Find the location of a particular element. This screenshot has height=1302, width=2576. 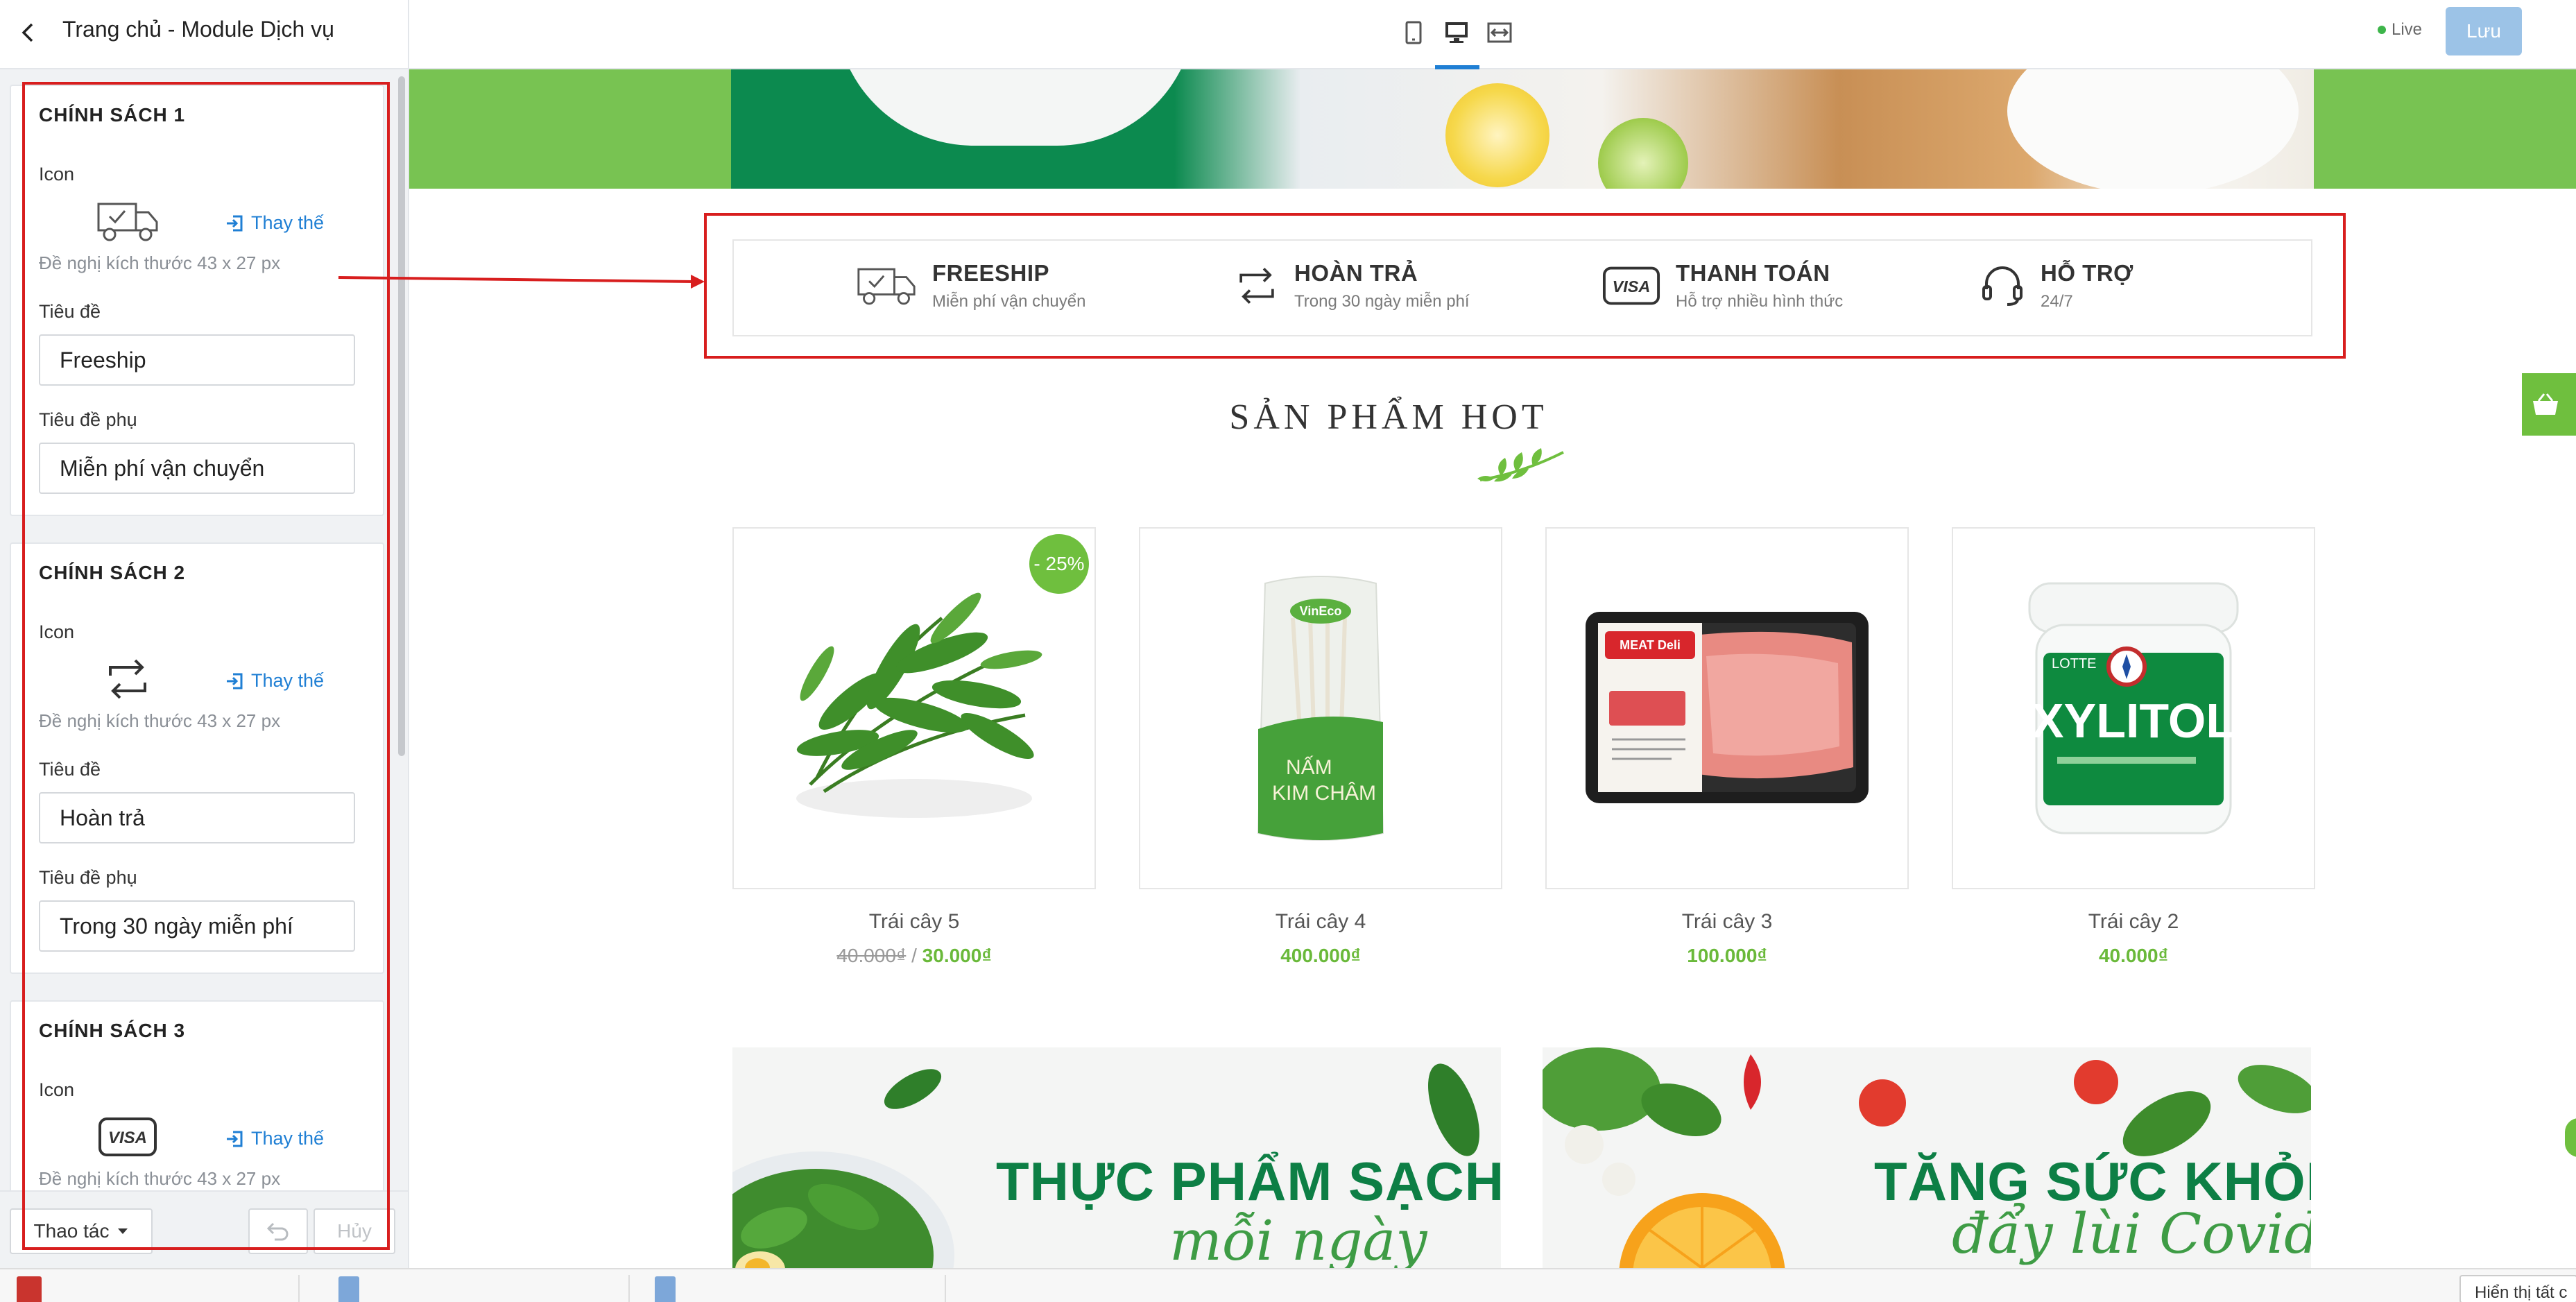

live-label: Live is located at coordinates (2407, 29).